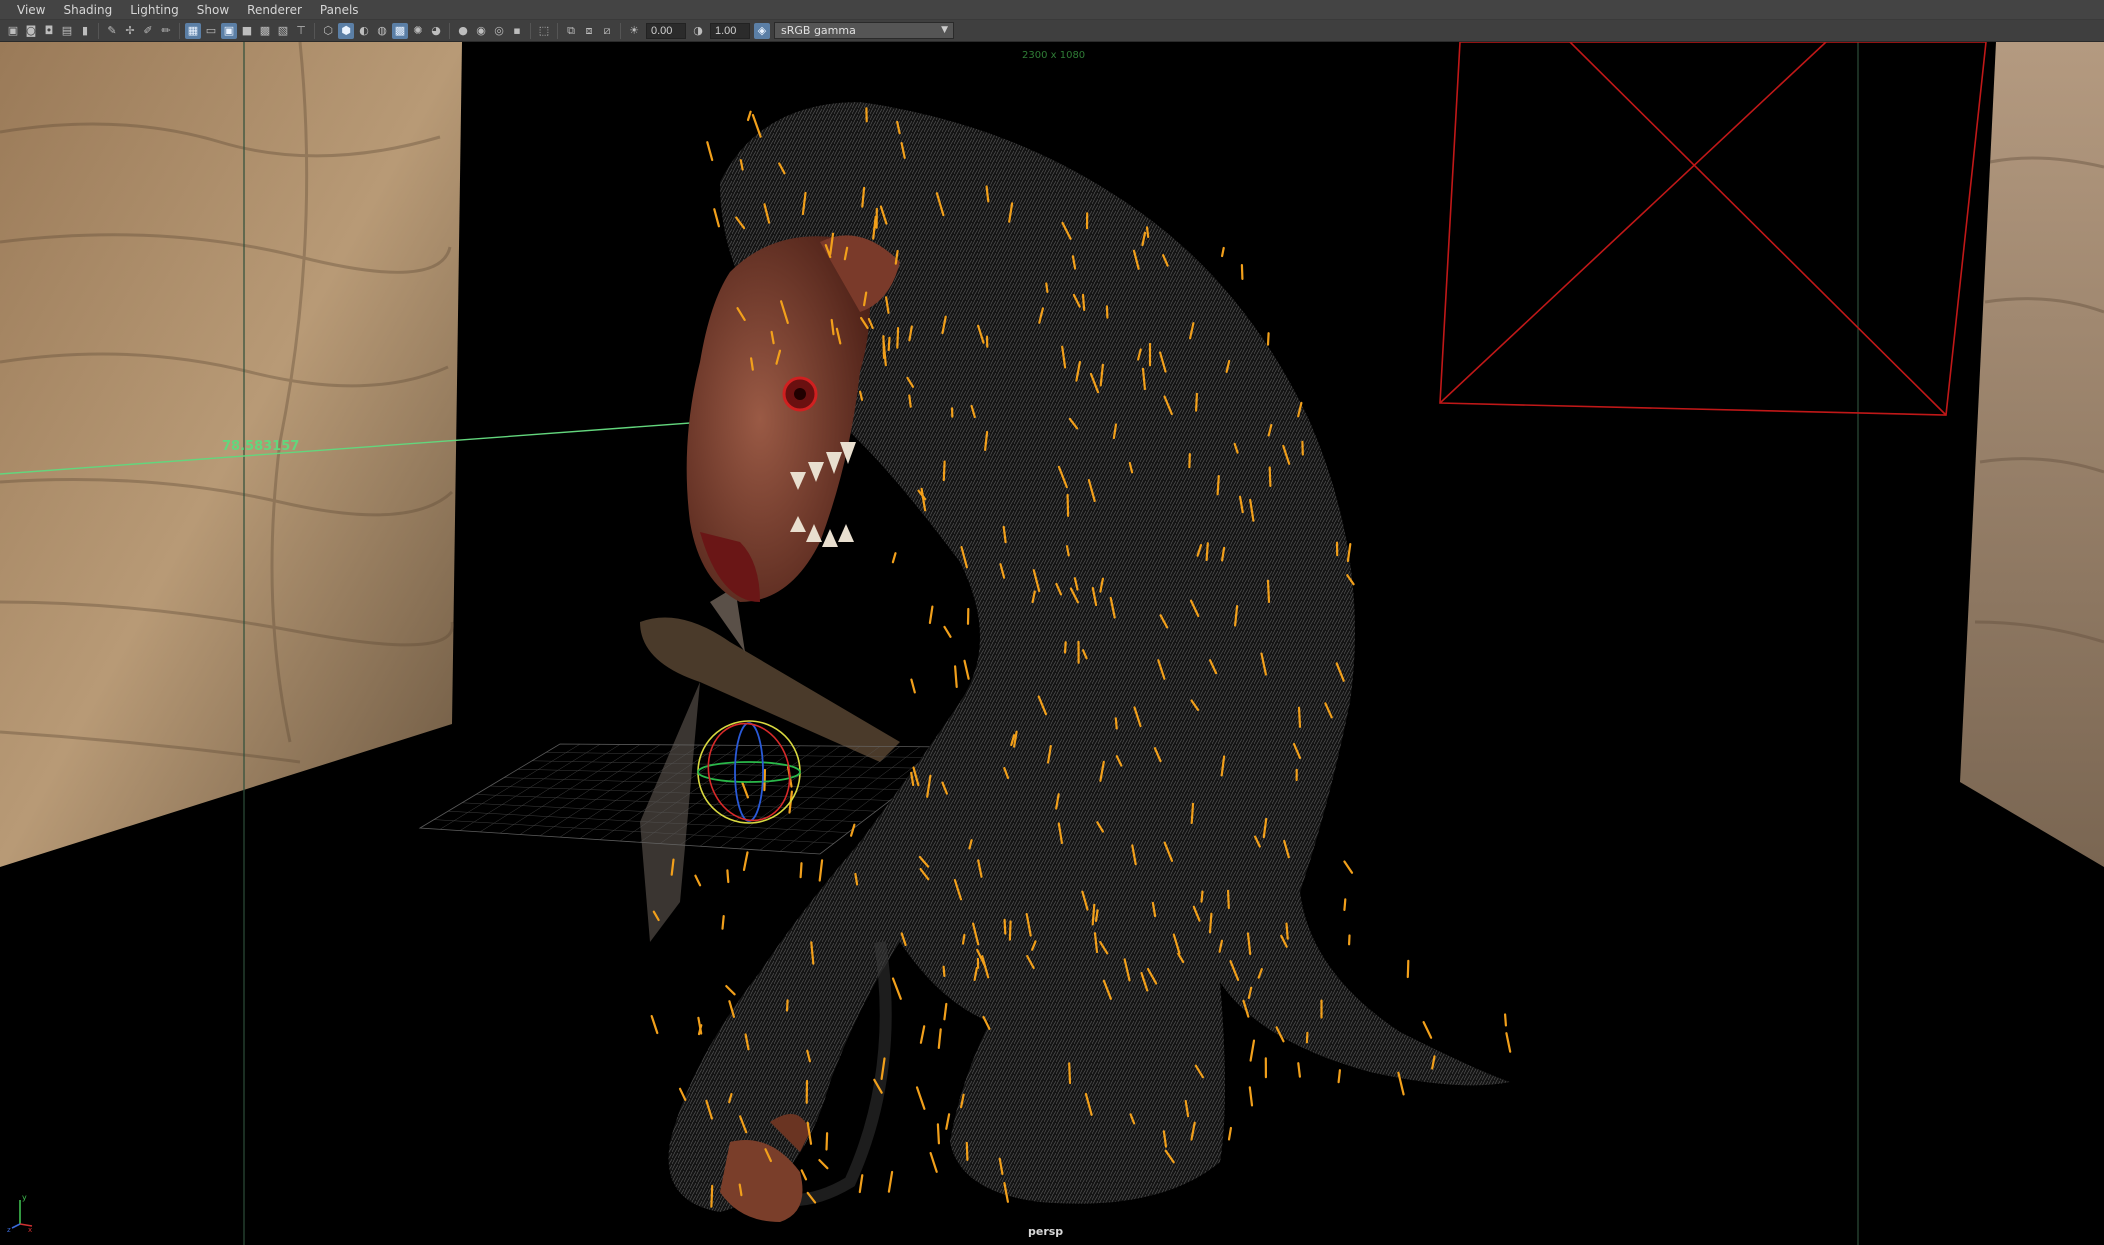 The width and height of the screenshot is (2104, 1245). Describe the element at coordinates (666, 30) in the screenshot. I see `exposure-field` at that location.